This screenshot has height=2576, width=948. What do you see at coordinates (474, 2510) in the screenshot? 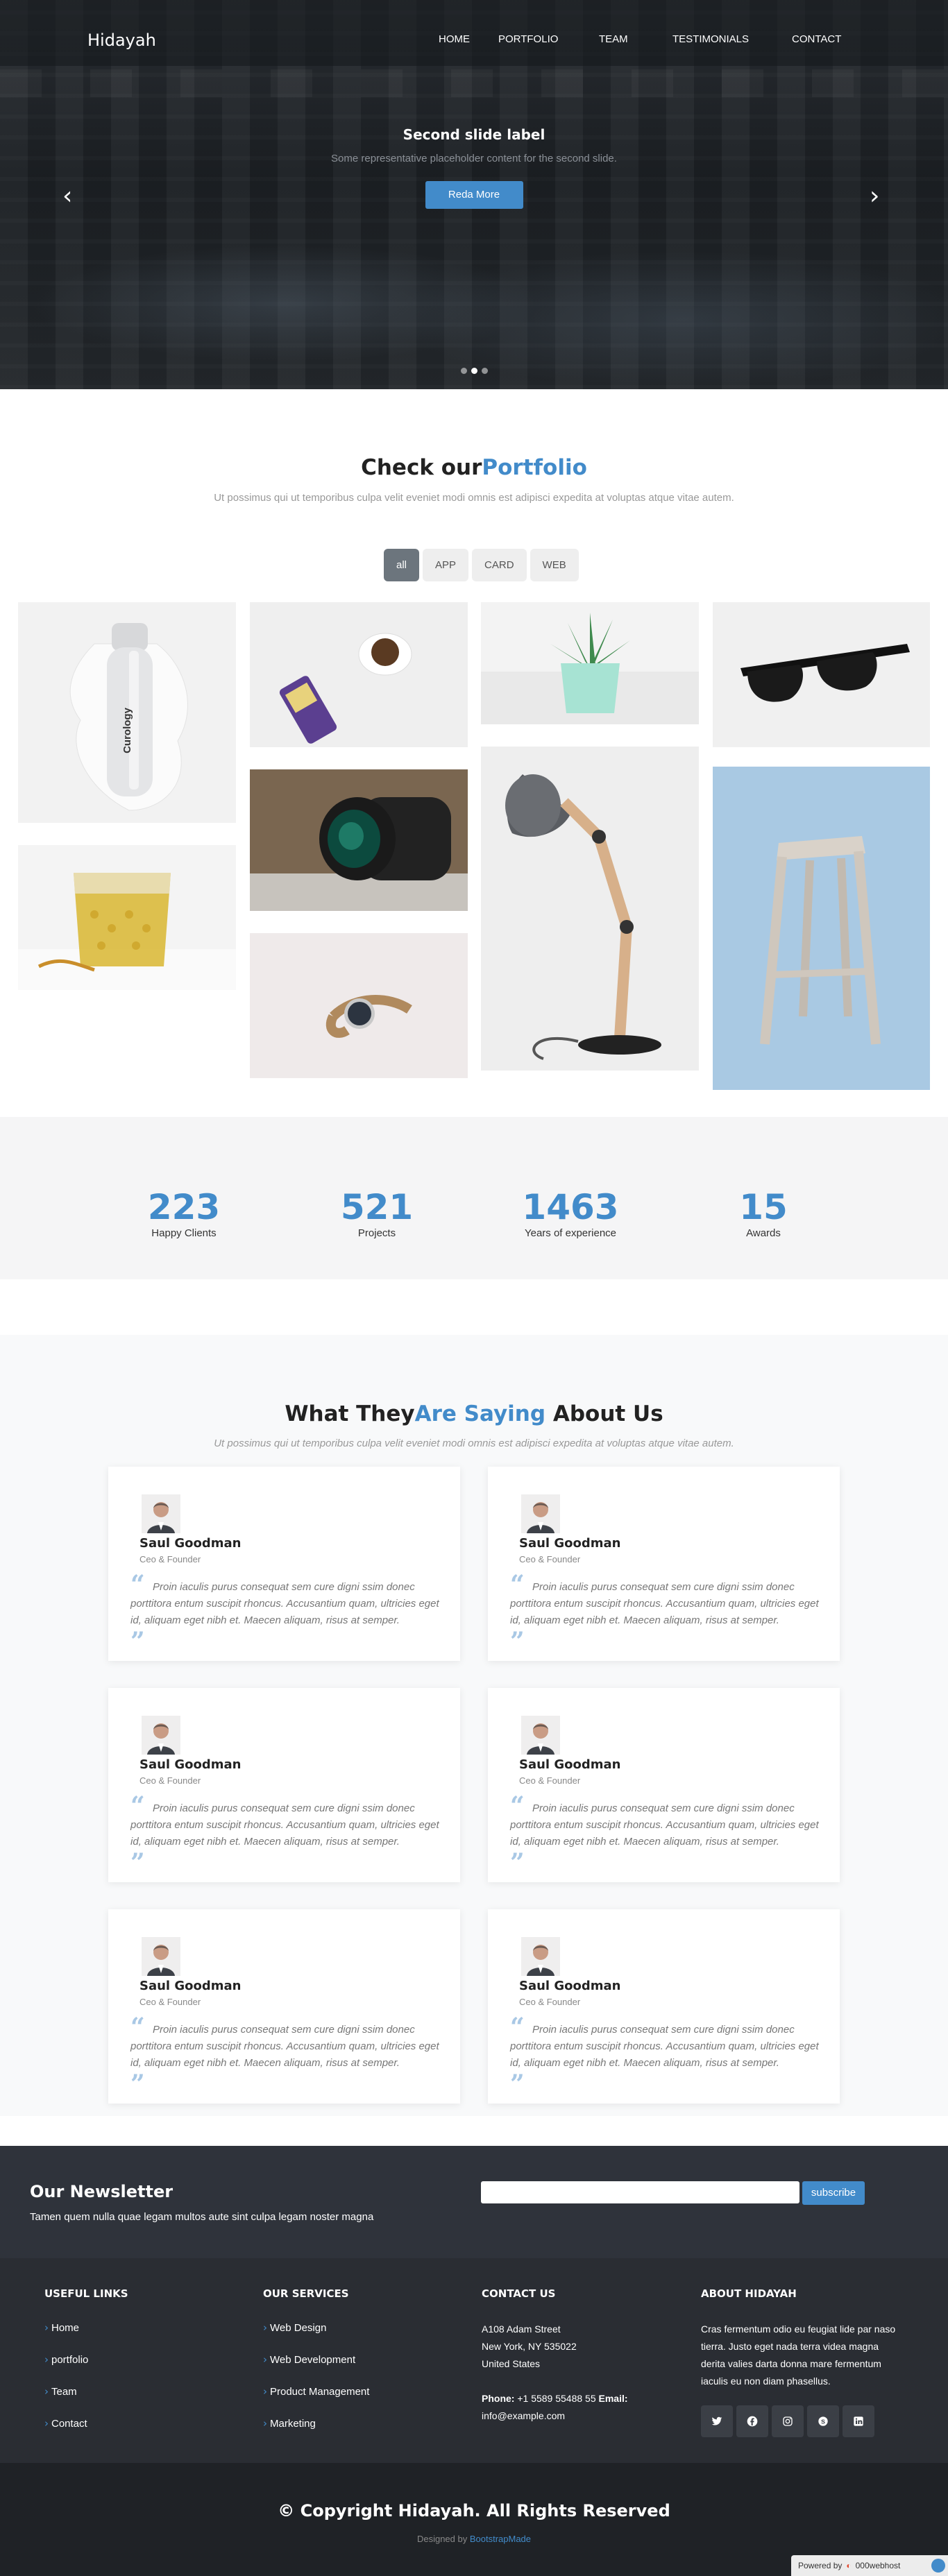
I see `copyright-text: © Copyright Hidayah. All Rights Reserved` at bounding box center [474, 2510].